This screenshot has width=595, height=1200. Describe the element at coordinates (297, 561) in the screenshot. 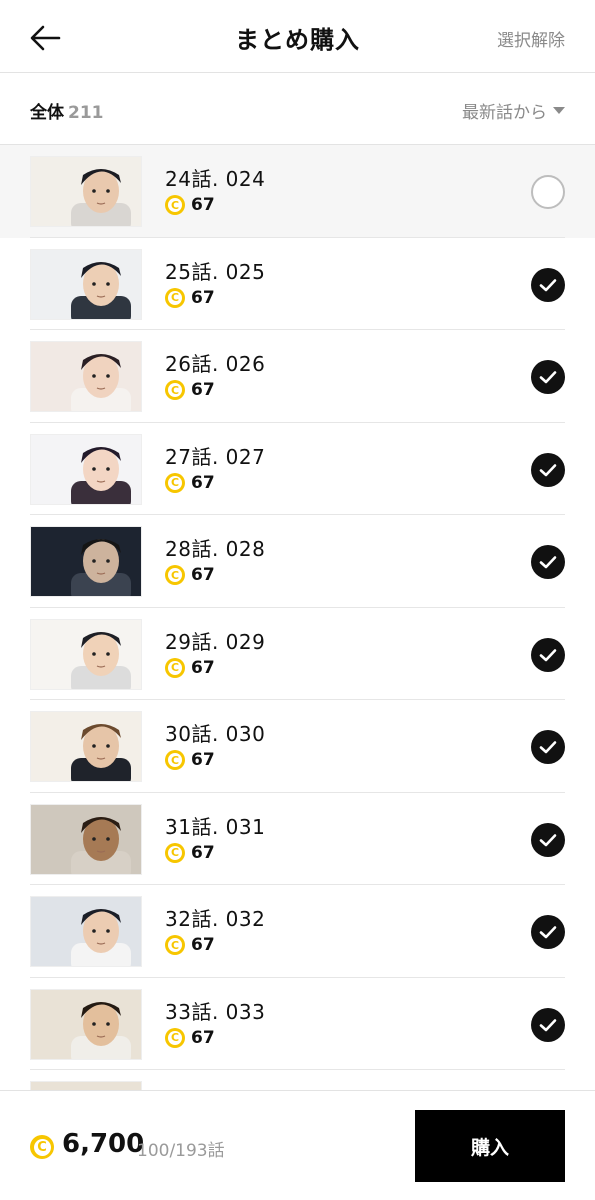

I see `episode-row: 28話. 028 C 67` at that location.